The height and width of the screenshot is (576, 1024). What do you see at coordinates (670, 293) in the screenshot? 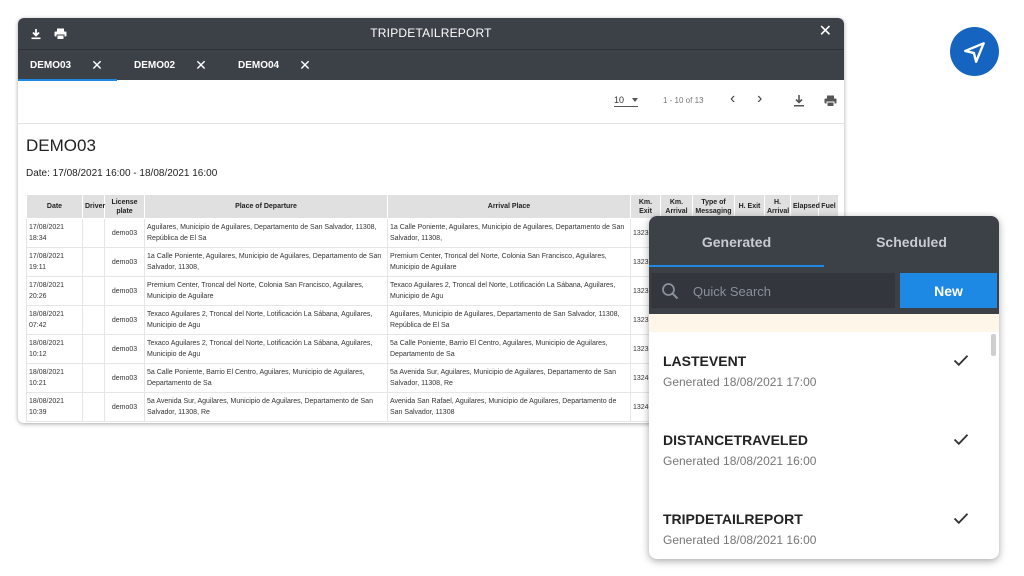
I see `search-icon` at bounding box center [670, 293].